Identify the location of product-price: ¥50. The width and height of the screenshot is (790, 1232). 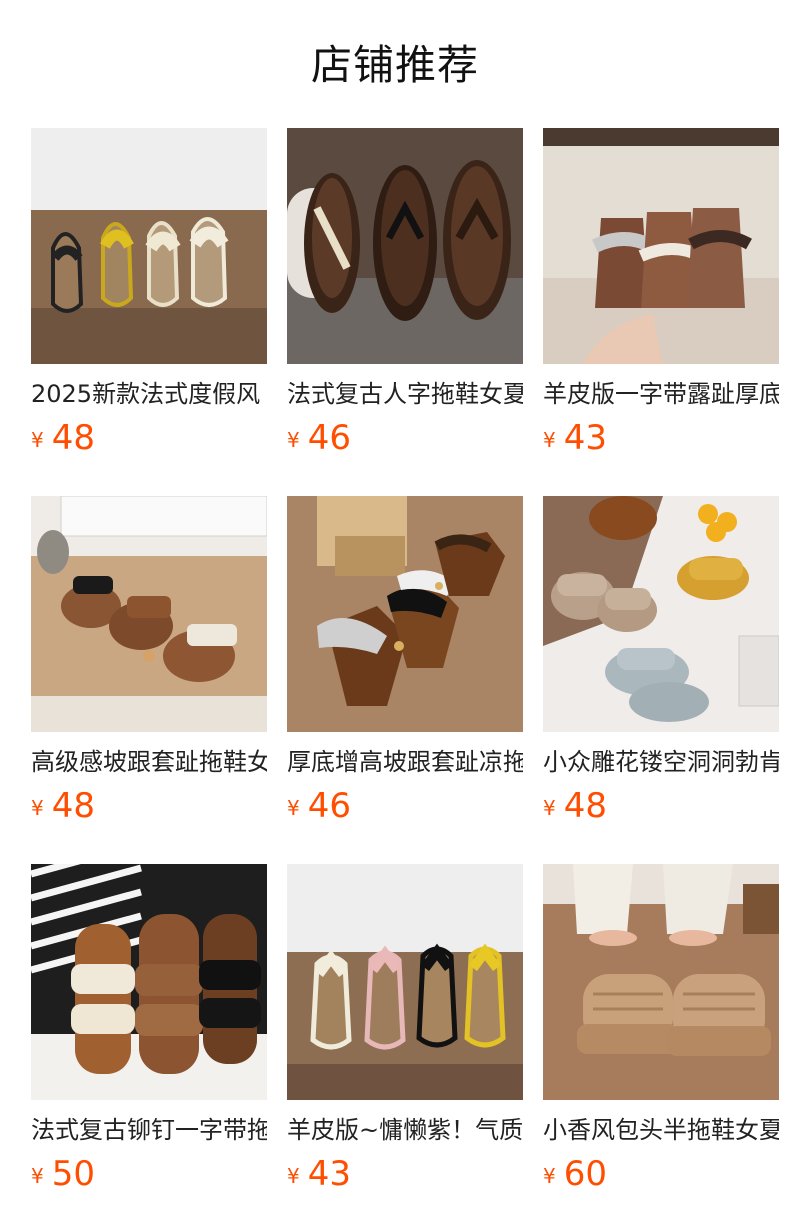
(149, 1174).